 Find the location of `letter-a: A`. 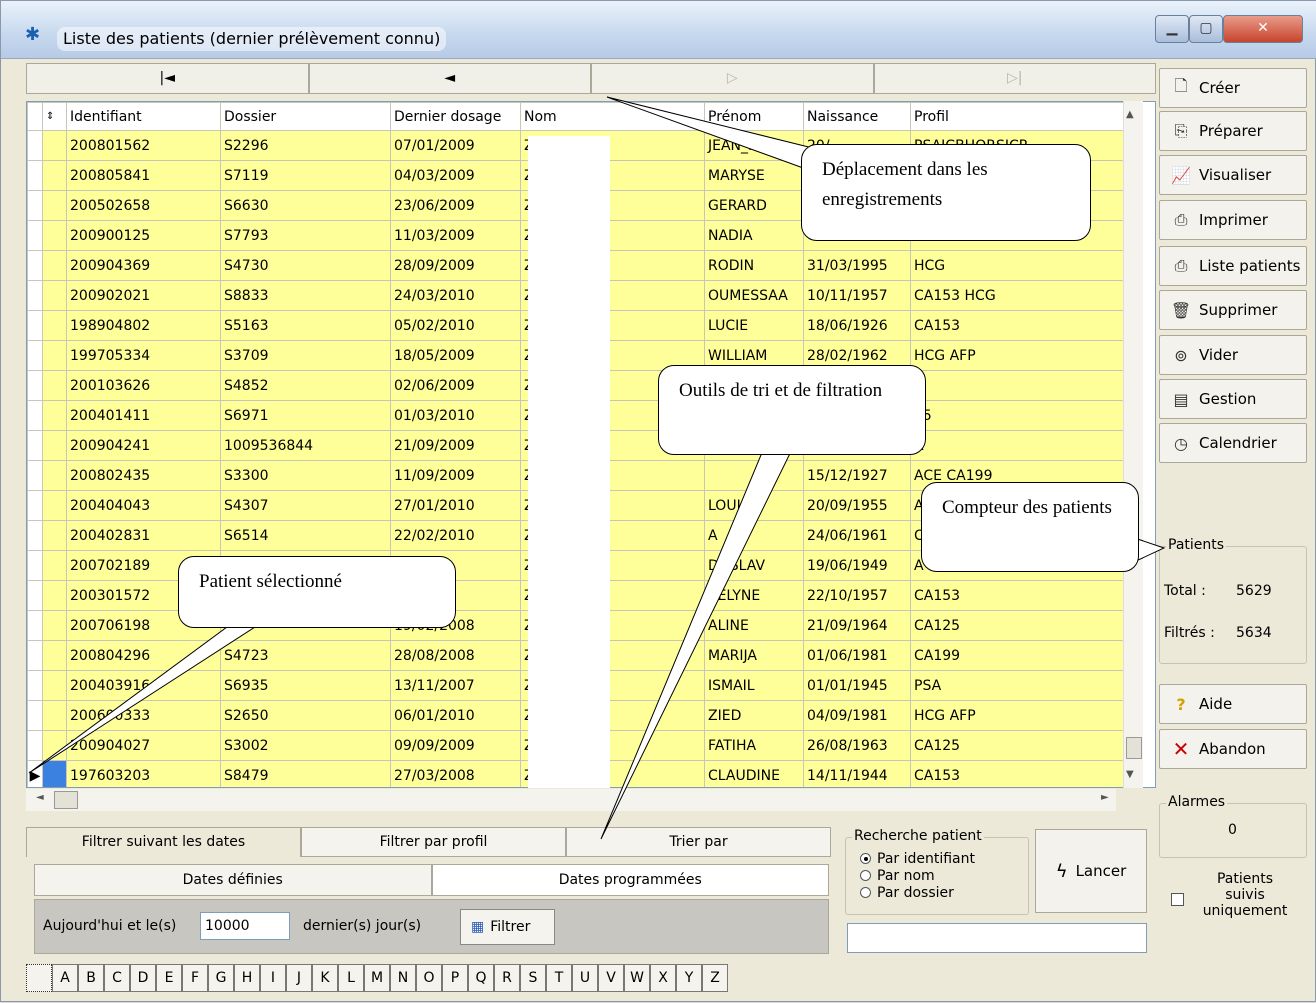

letter-a: A is located at coordinates (65, 978).